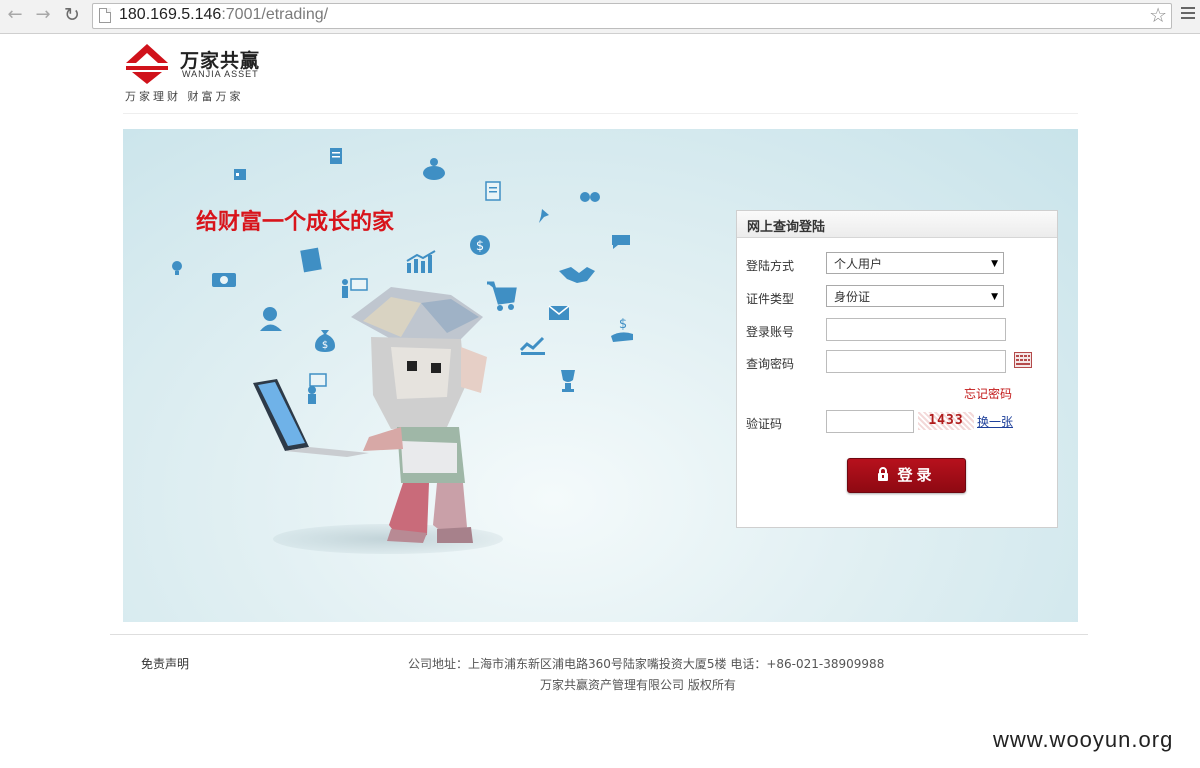 The height and width of the screenshot is (768, 1200). Describe the element at coordinates (311, 260) in the screenshot. I see `book-icon` at that location.